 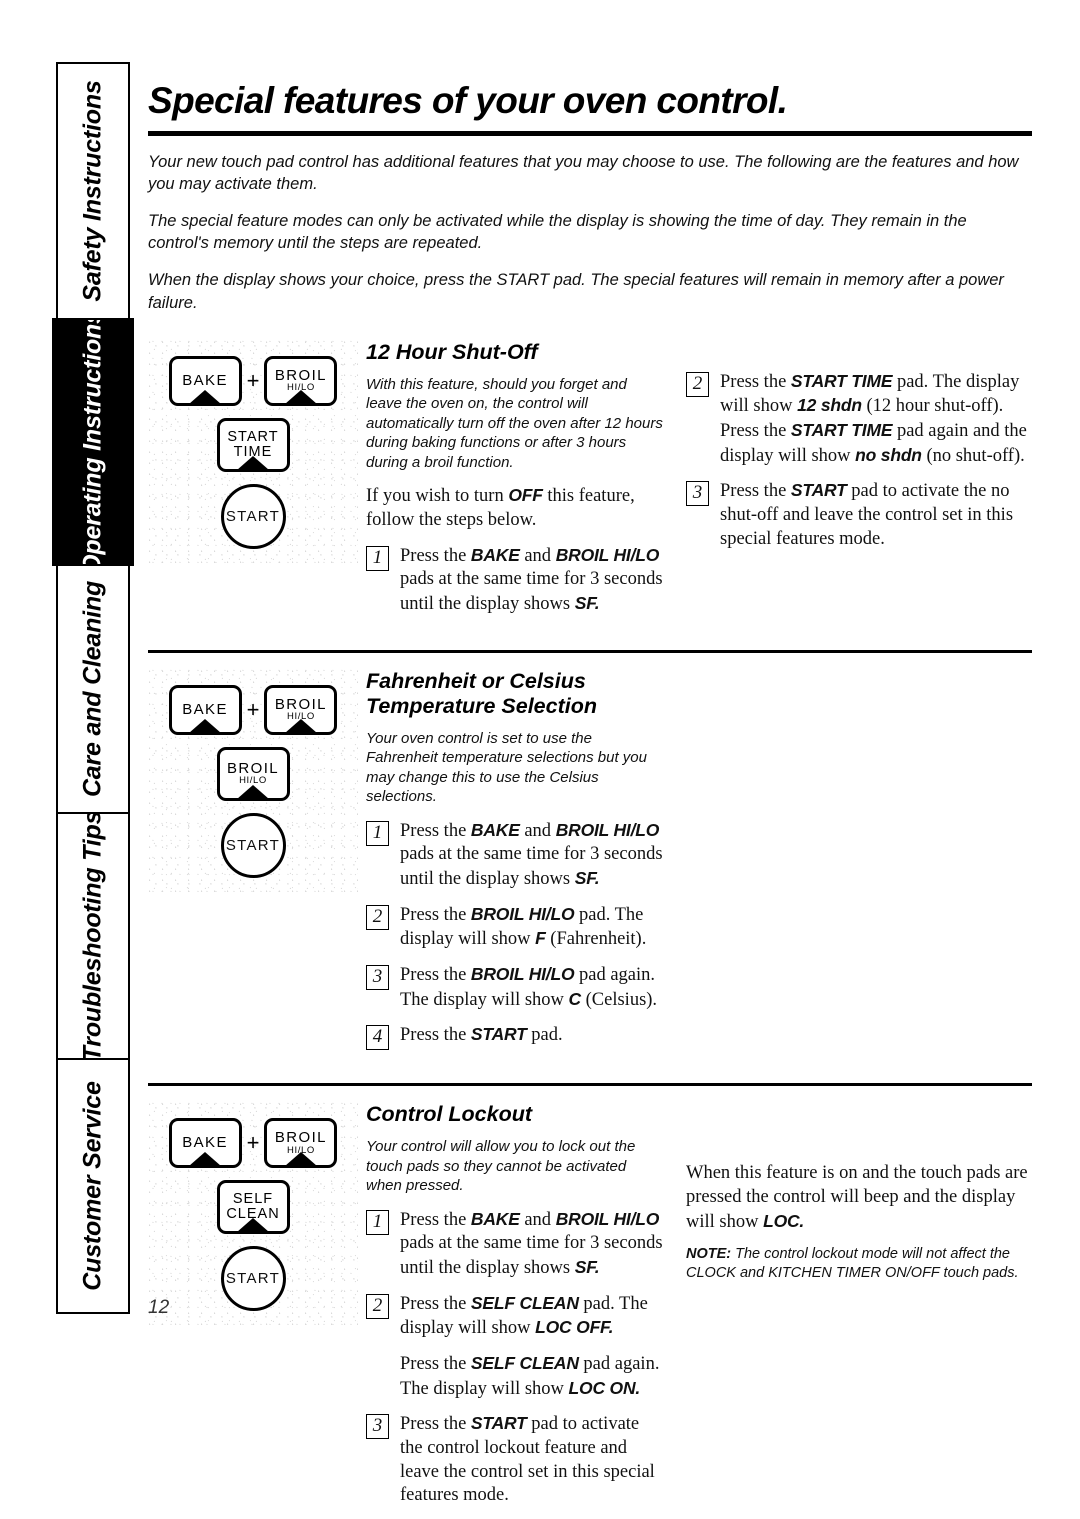 I want to click on sidebar-tab-label: Customer Service, so click(x=92, y=1186).